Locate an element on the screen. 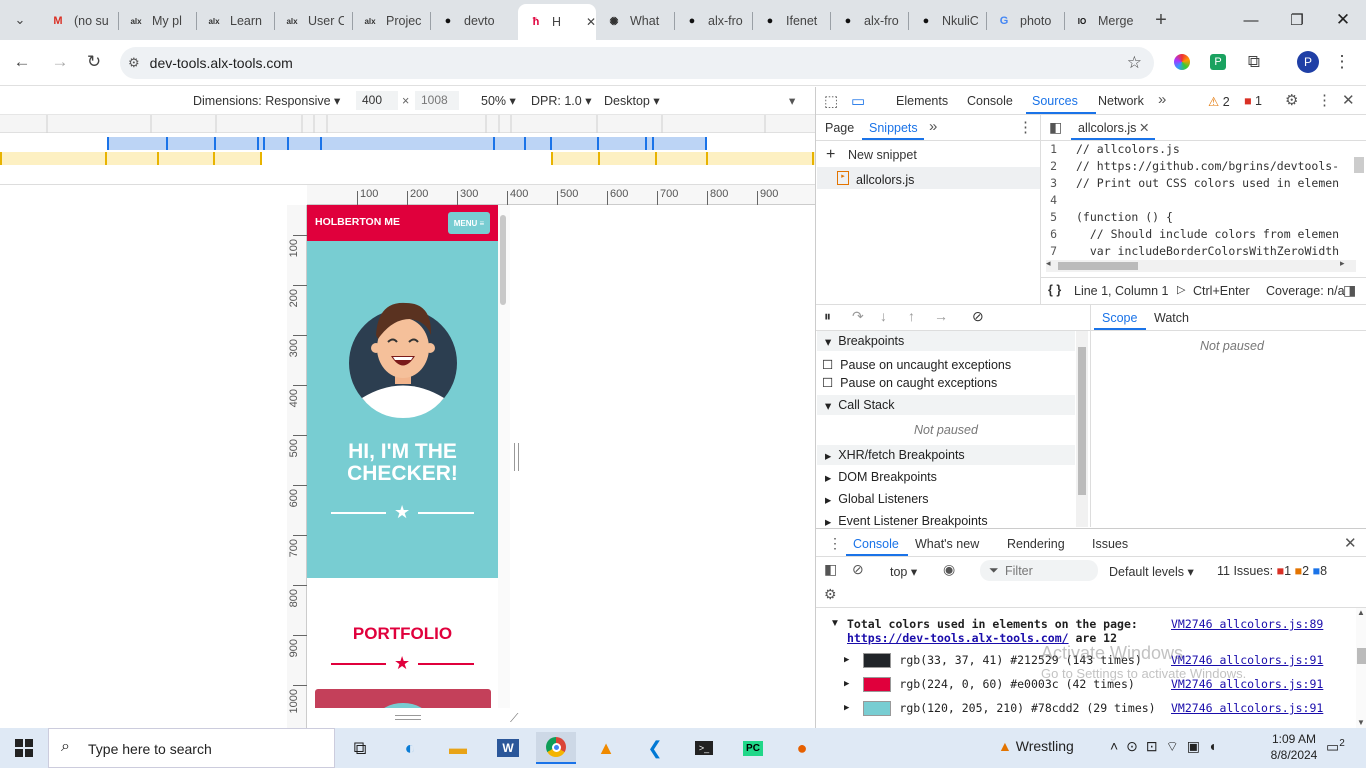  call-stack-header: ▾ Call Stack is located at coordinates (946, 405).